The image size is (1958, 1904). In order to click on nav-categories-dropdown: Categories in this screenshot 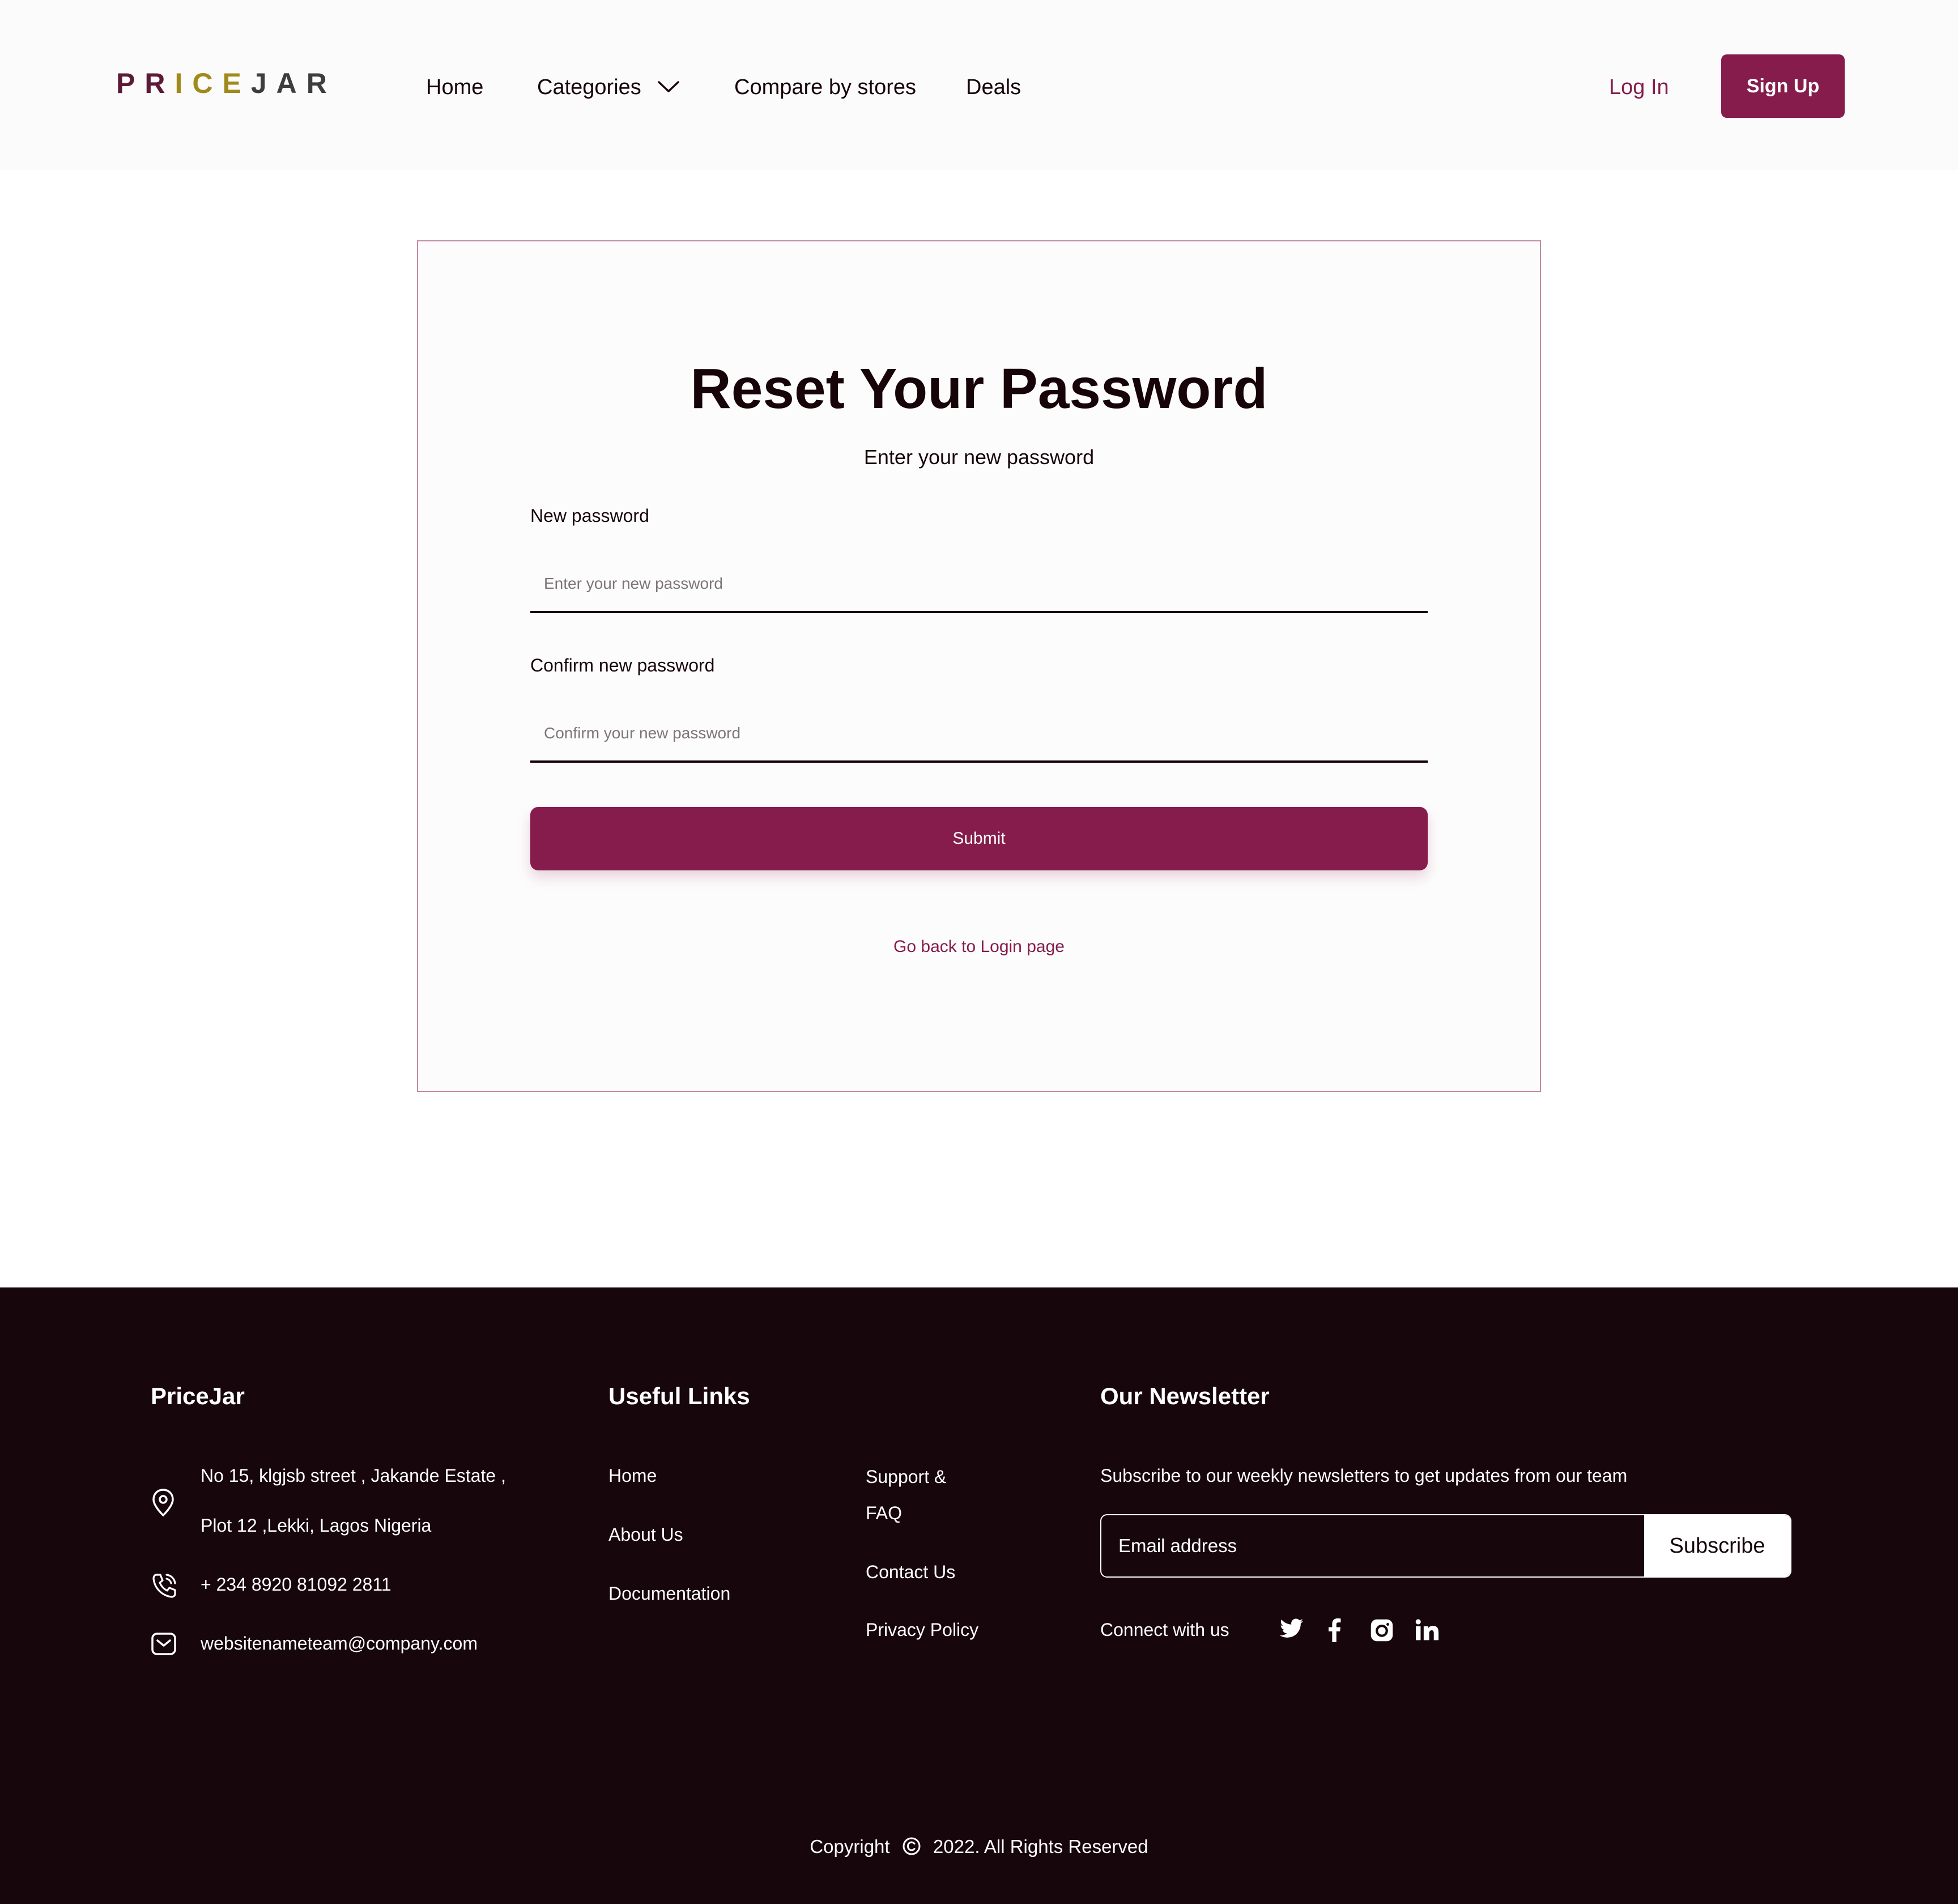, I will do `click(608, 87)`.